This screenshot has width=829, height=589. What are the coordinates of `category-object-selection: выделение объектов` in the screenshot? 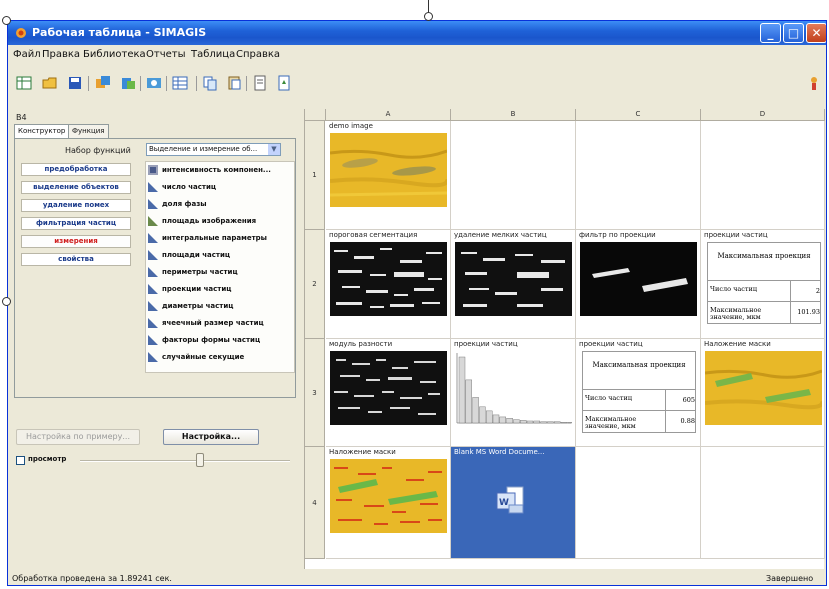 It's located at (76, 187).